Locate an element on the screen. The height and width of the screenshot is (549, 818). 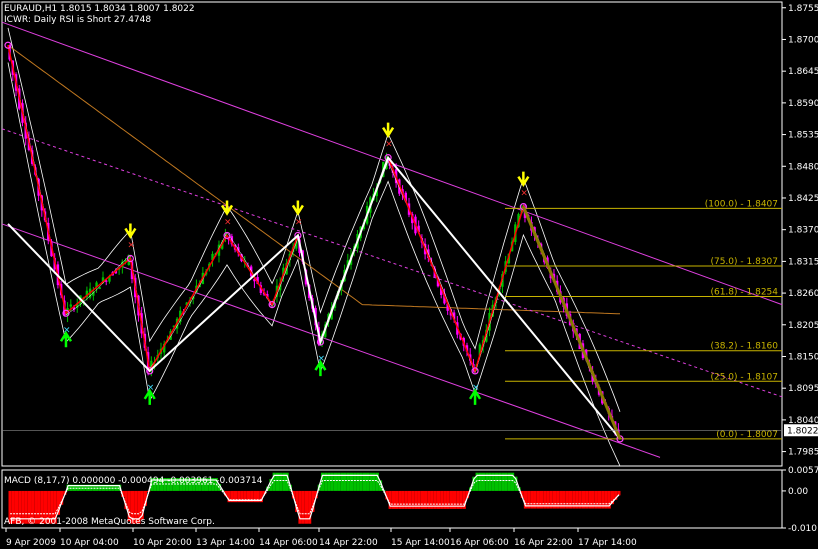
macd-histogram-bar is located at coordinates (619, 493).